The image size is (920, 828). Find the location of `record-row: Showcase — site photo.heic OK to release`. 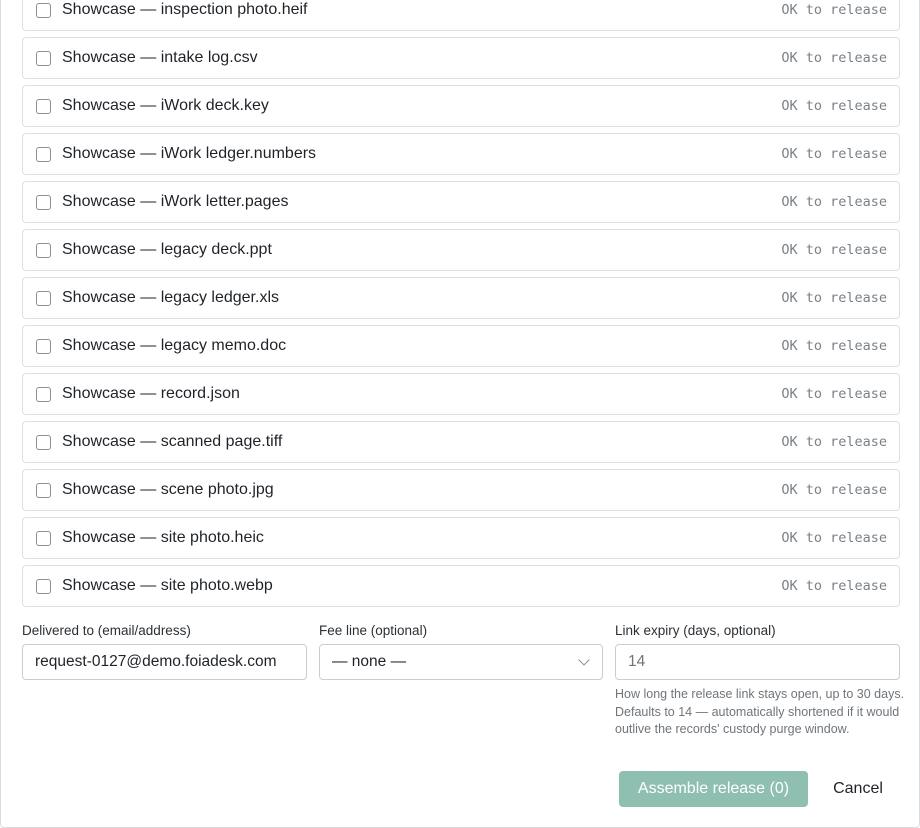

record-row: Showcase — site photo.heic OK to release is located at coordinates (461, 538).